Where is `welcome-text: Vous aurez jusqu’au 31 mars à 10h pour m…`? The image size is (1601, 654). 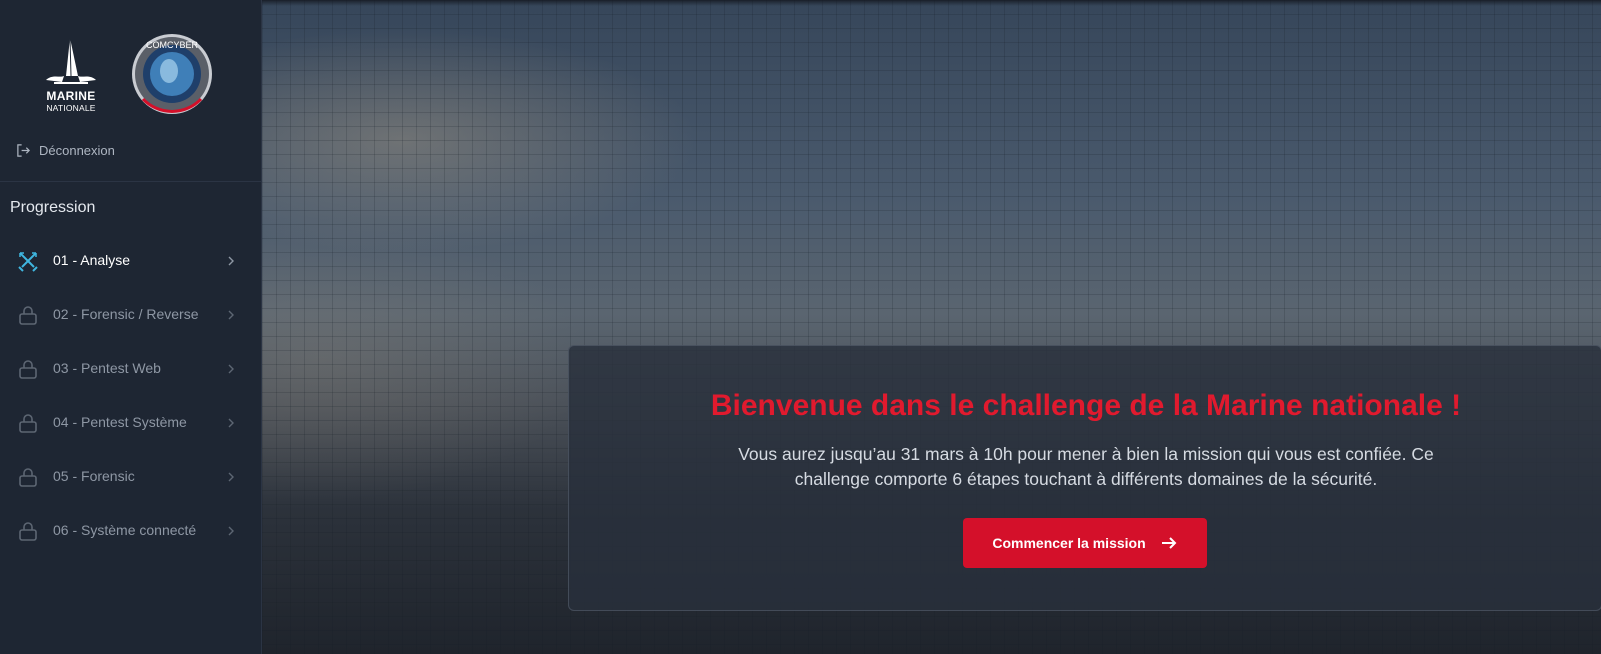 welcome-text: Vous aurez jusqu’au 31 mars à 10h pour m… is located at coordinates (1086, 466).